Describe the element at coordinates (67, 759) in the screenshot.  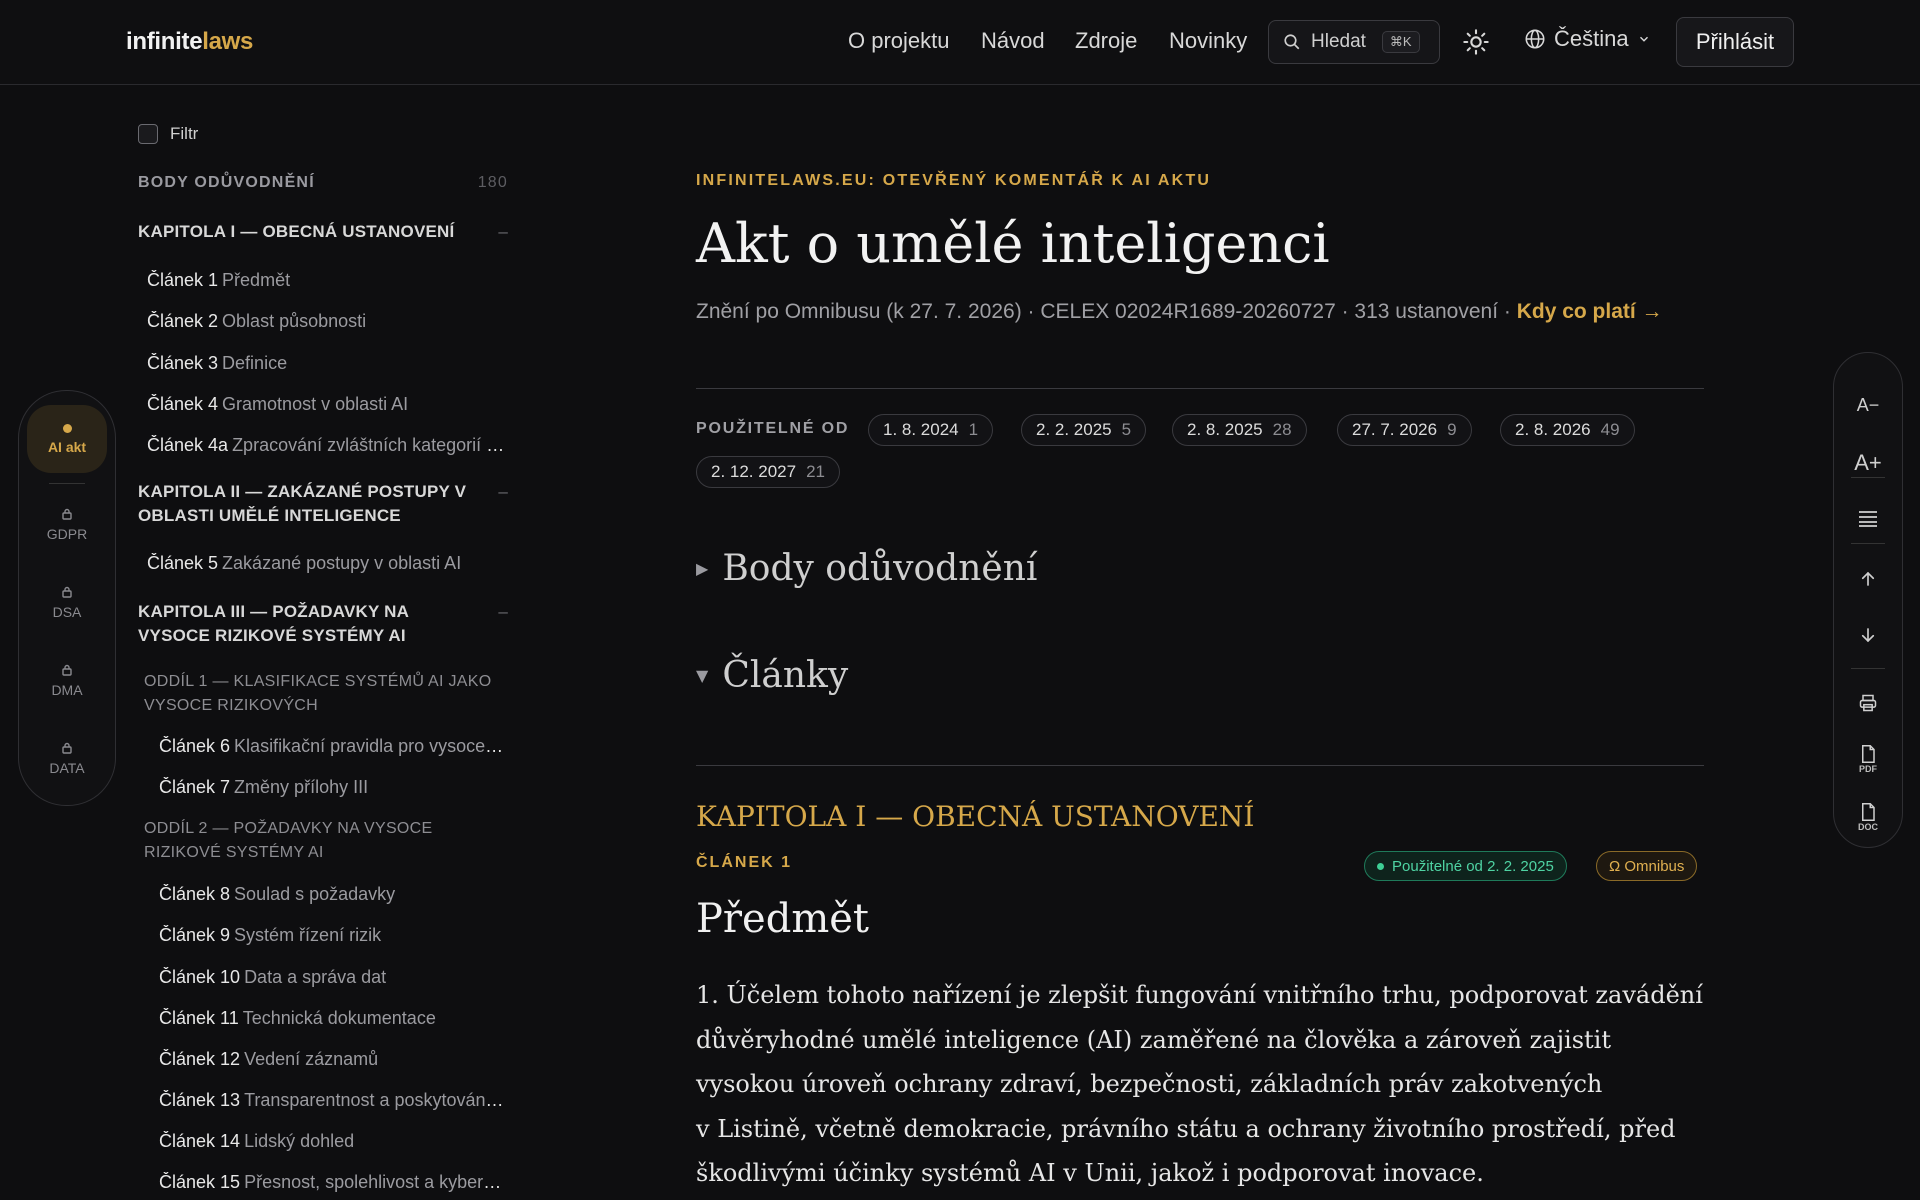
I see `switch-data: DATA` at that location.